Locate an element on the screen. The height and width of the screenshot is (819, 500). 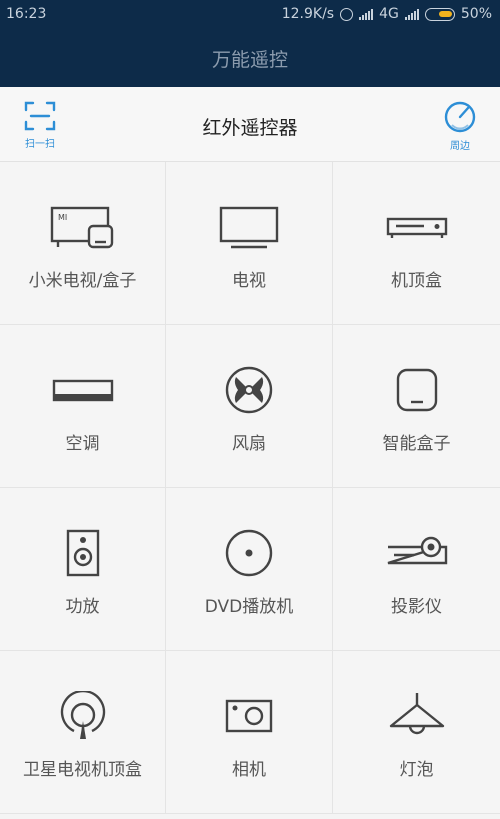
air-conditioner-icon is located at coordinates (82, 390).